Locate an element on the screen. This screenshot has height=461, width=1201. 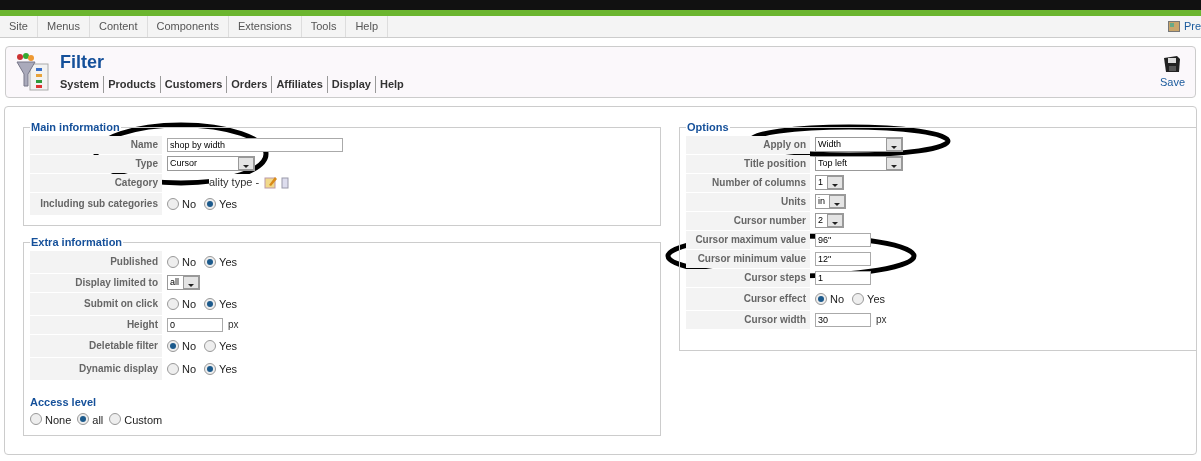
section-legend: Options is located at coordinates (708, 127).